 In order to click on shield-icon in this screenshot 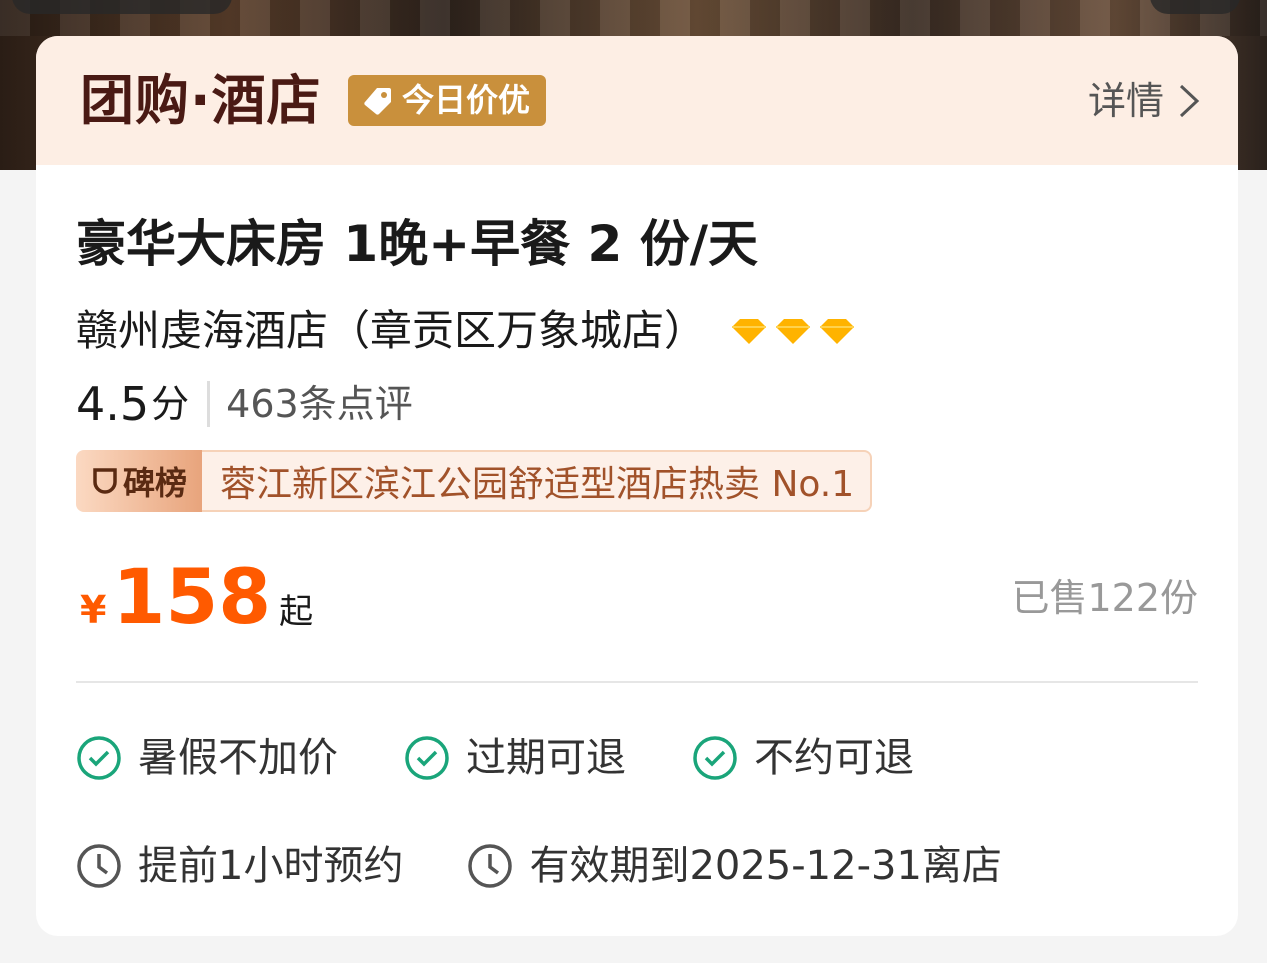, I will do `click(105, 481)`.